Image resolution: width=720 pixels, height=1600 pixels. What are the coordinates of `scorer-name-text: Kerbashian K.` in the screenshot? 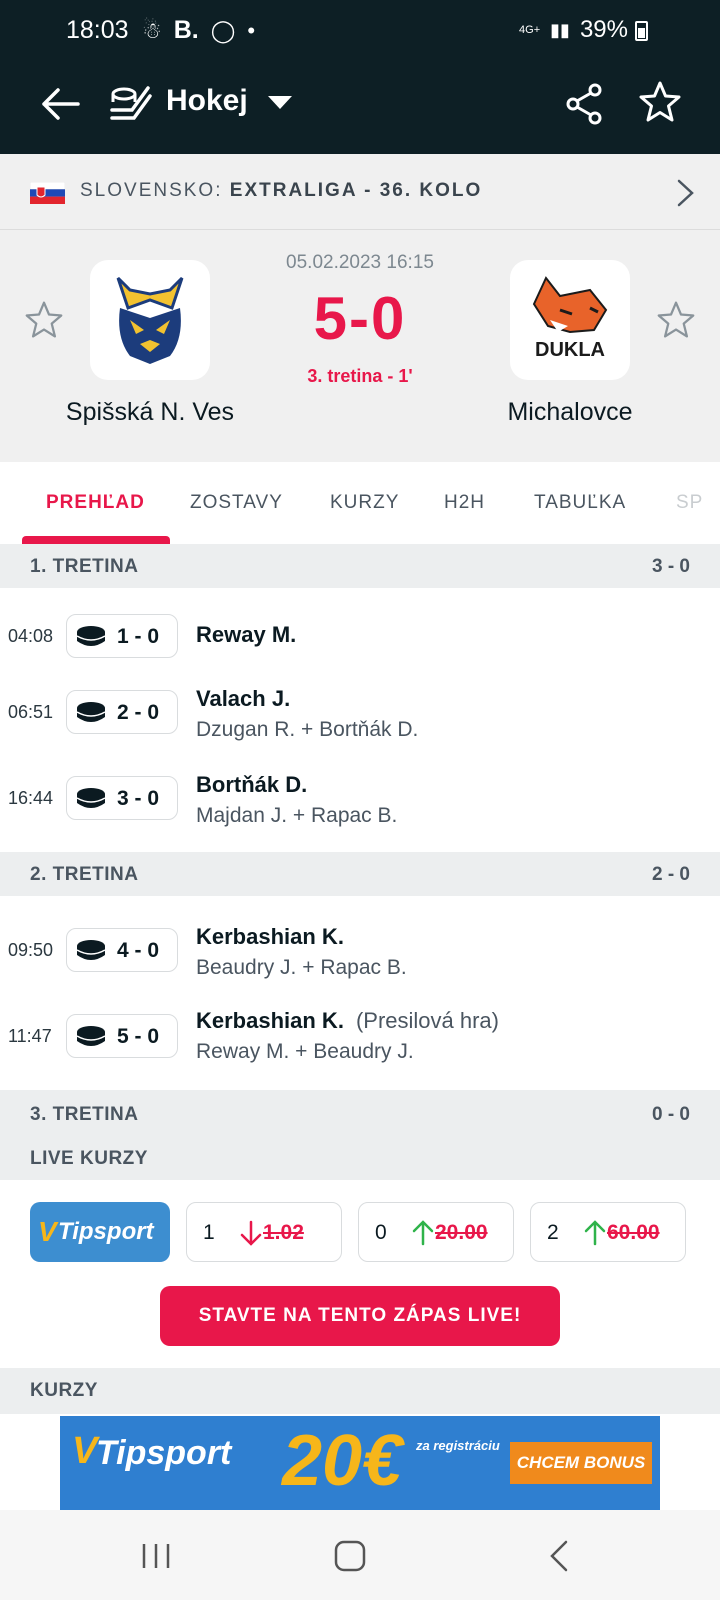 It's located at (270, 1020).